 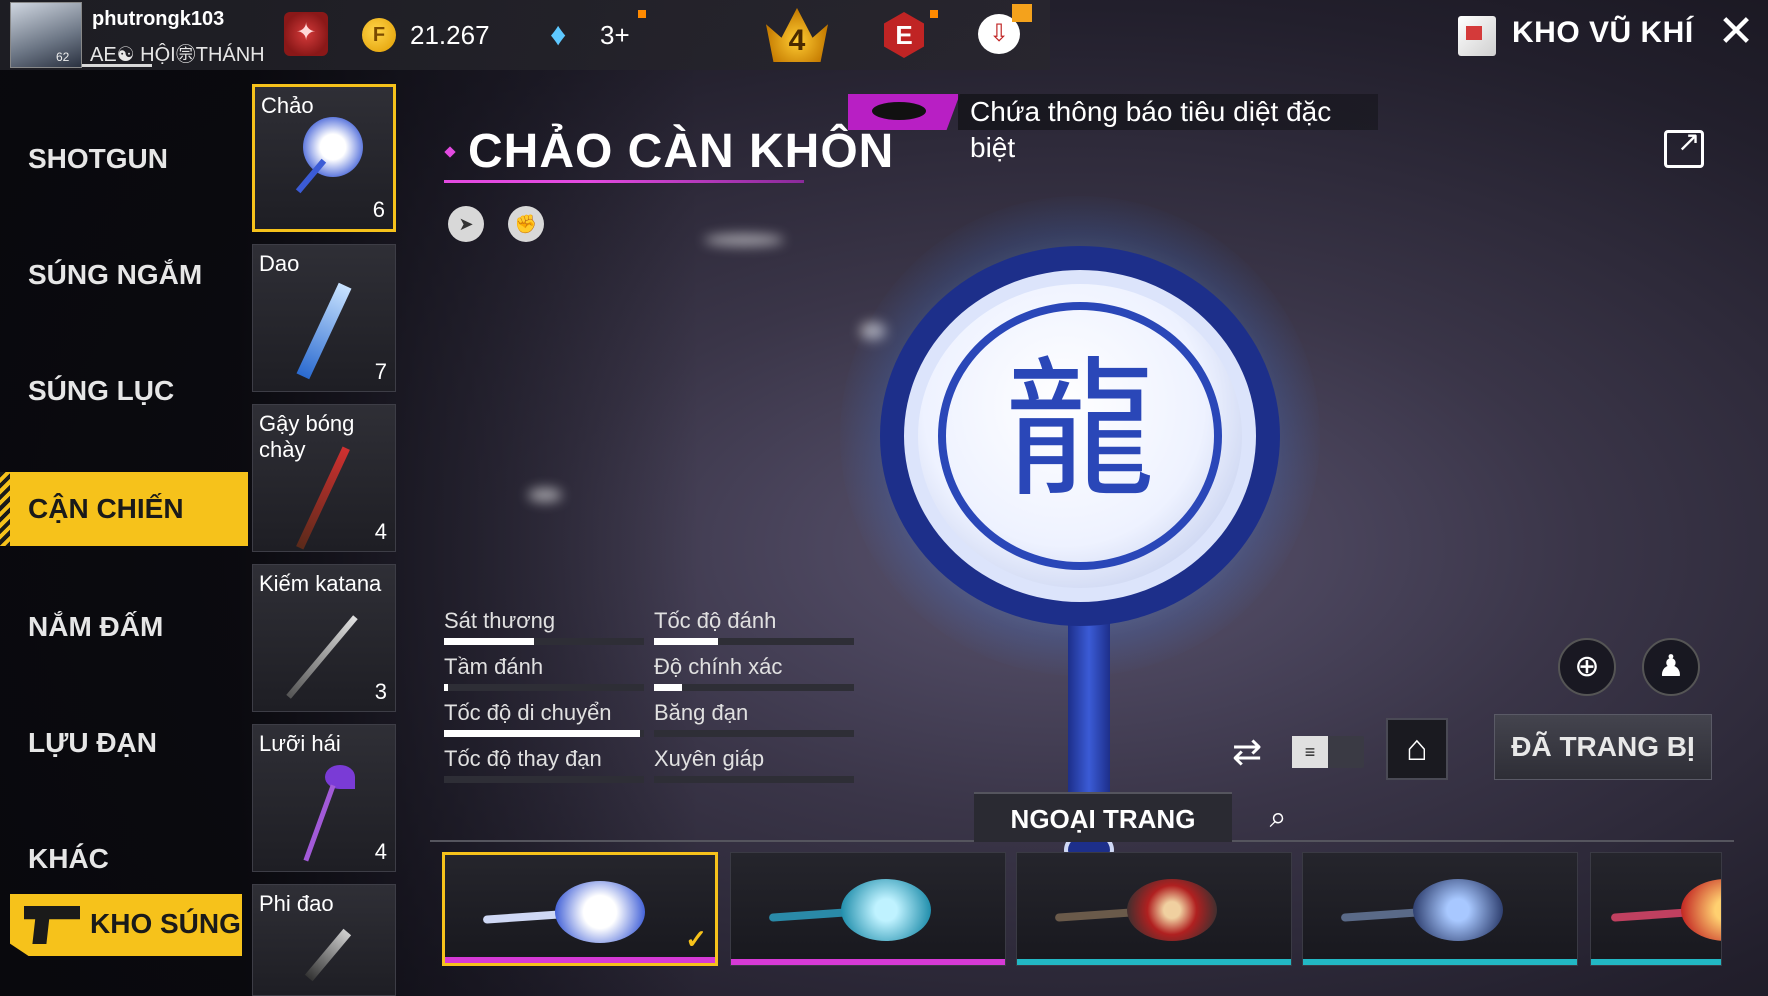 What do you see at coordinates (744, 240) in the screenshot?
I see `background-light` at bounding box center [744, 240].